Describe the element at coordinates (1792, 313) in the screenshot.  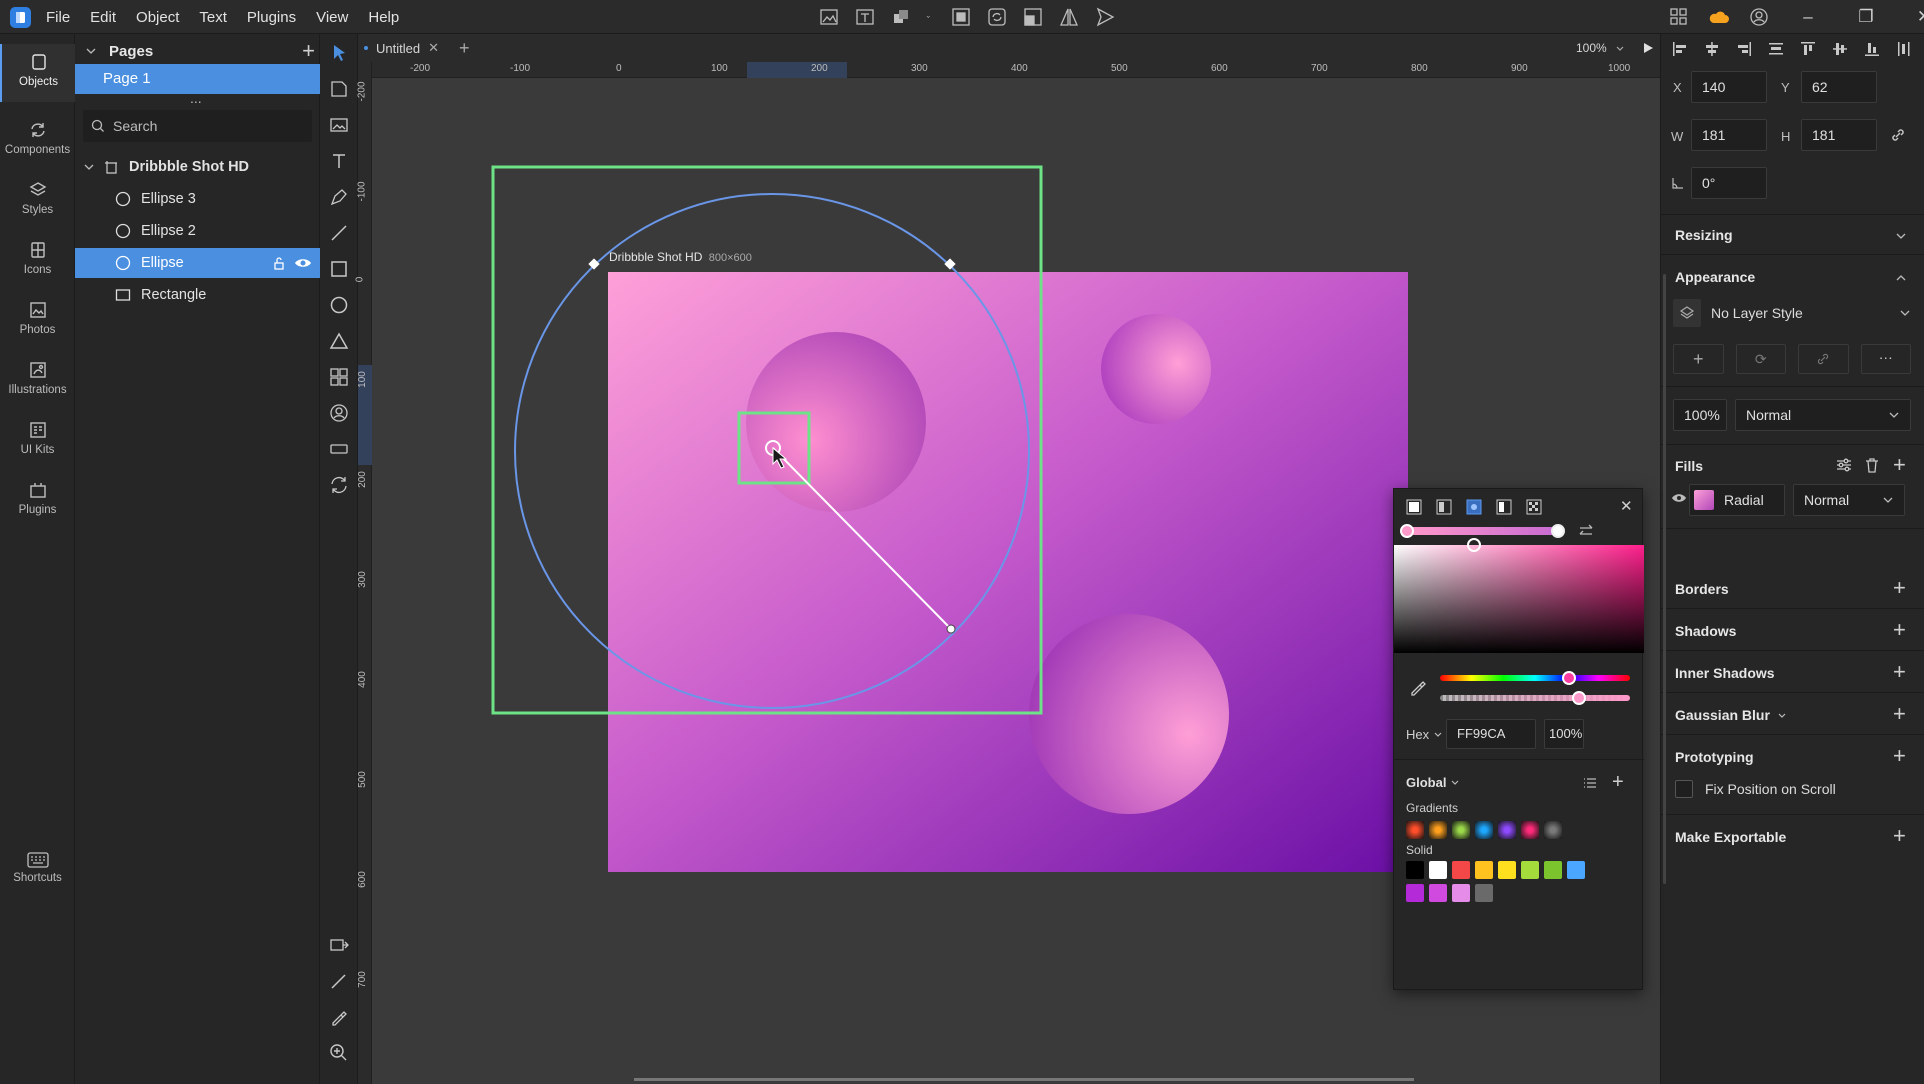
I see `layer-style-dropdown: No Layer Style` at that location.